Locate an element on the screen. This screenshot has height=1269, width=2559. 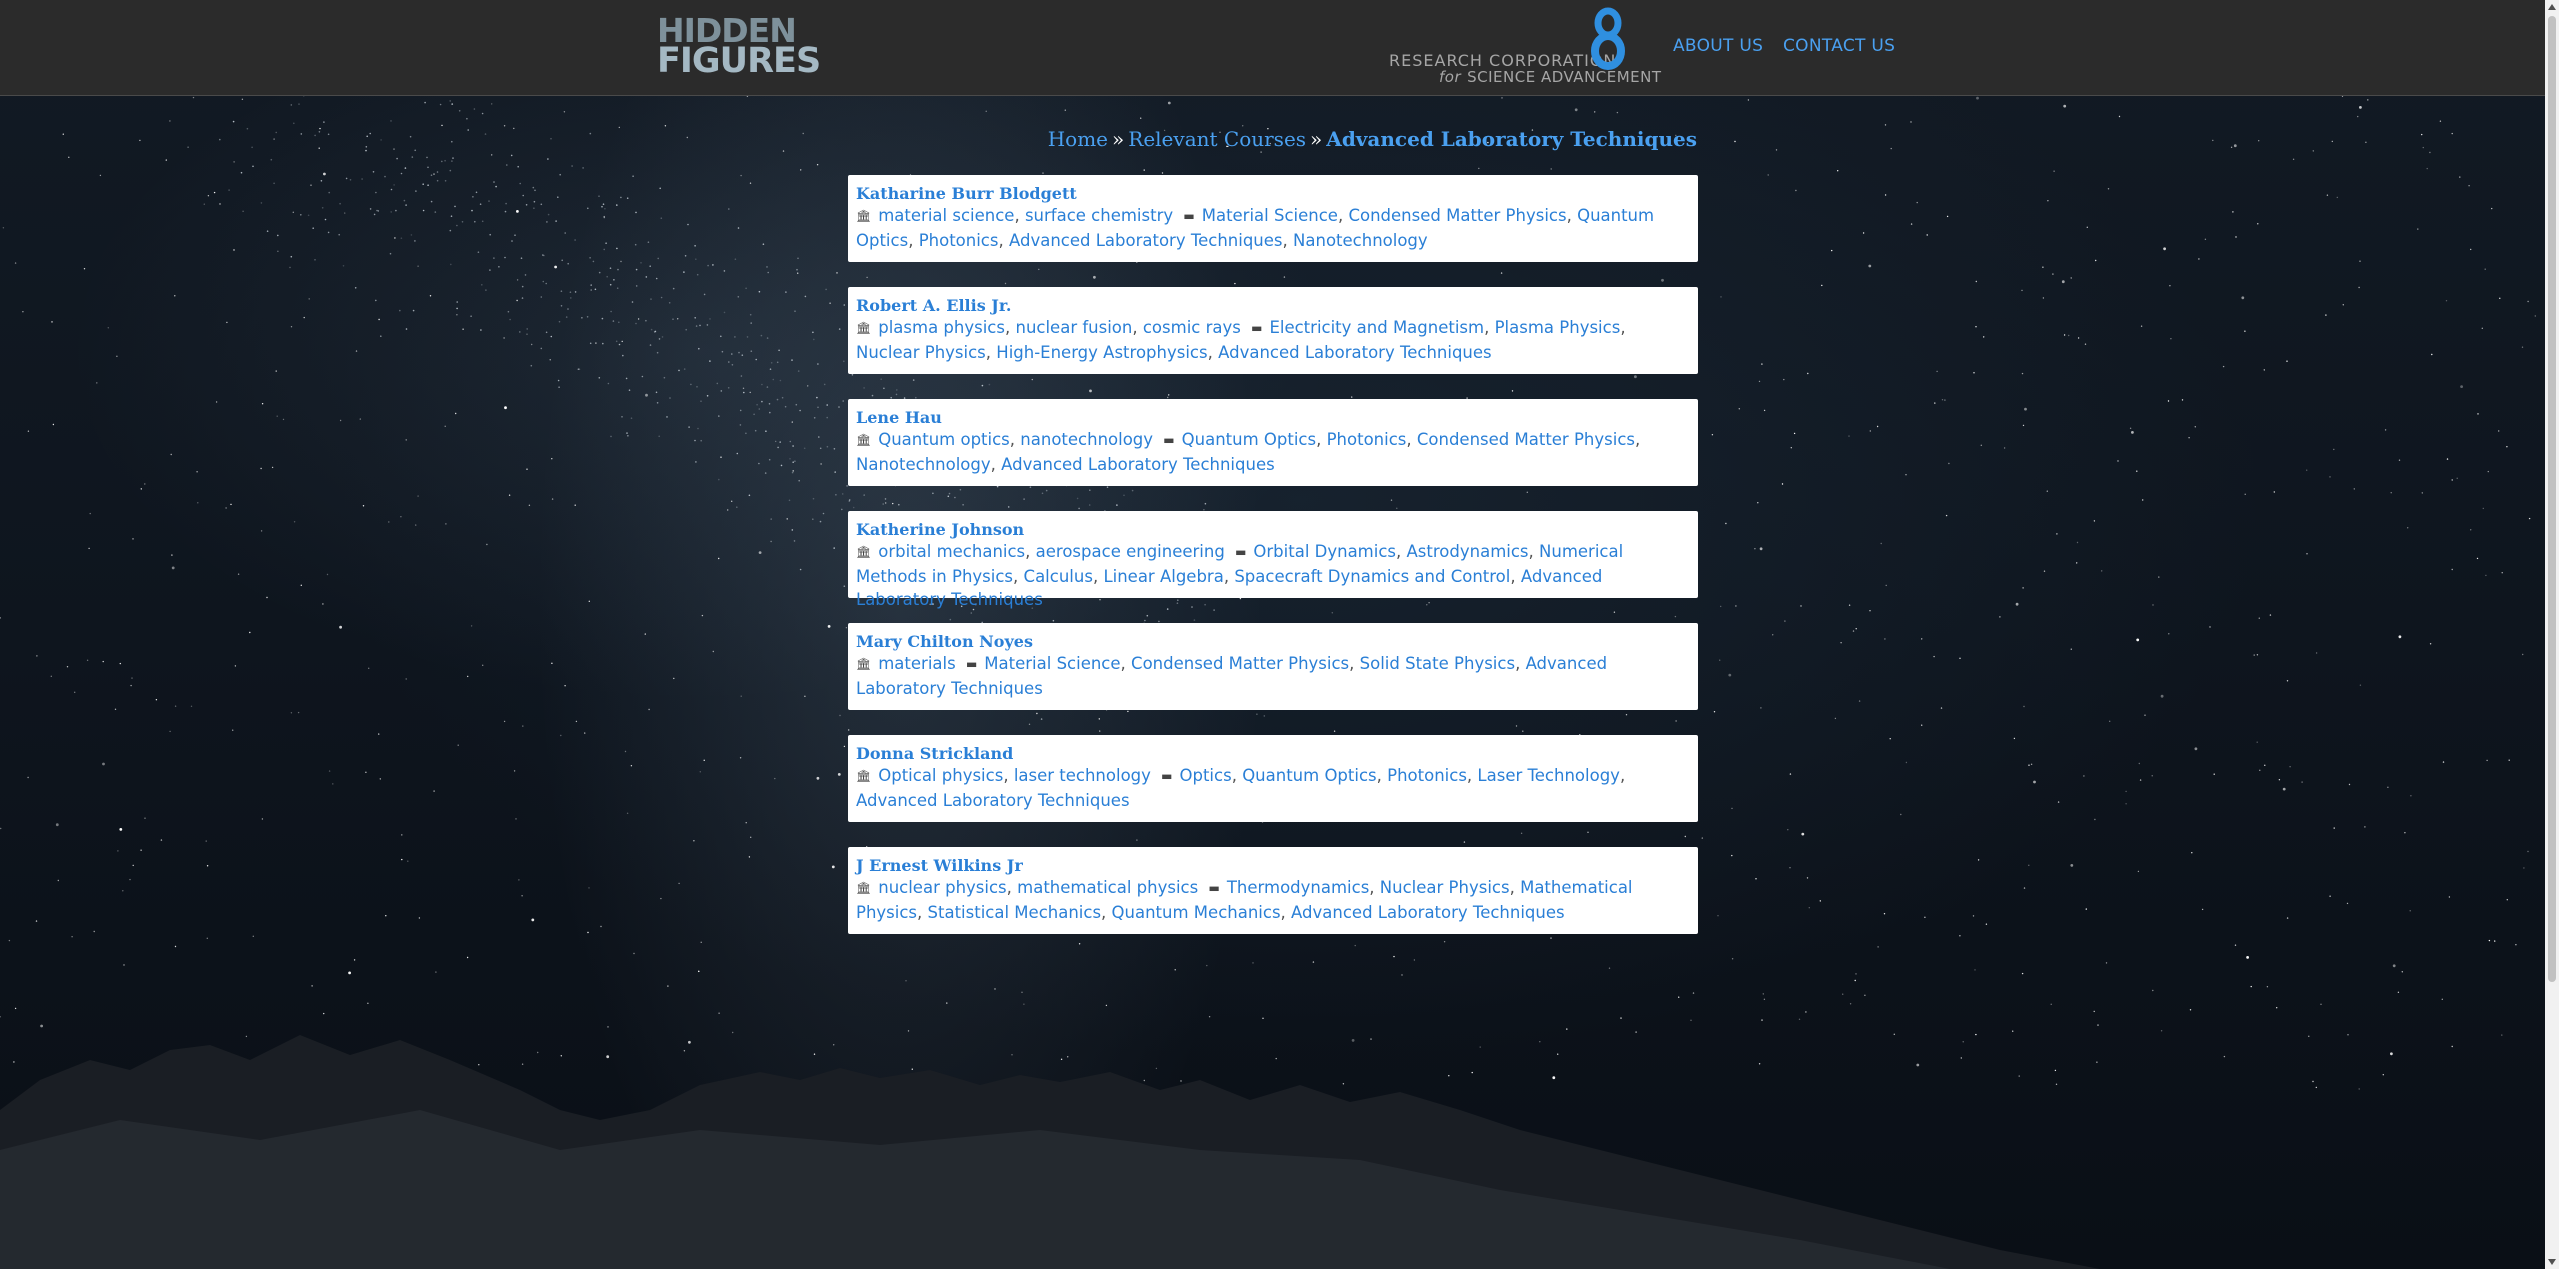
breadcrumb-home: Home is located at coordinates (1078, 139).